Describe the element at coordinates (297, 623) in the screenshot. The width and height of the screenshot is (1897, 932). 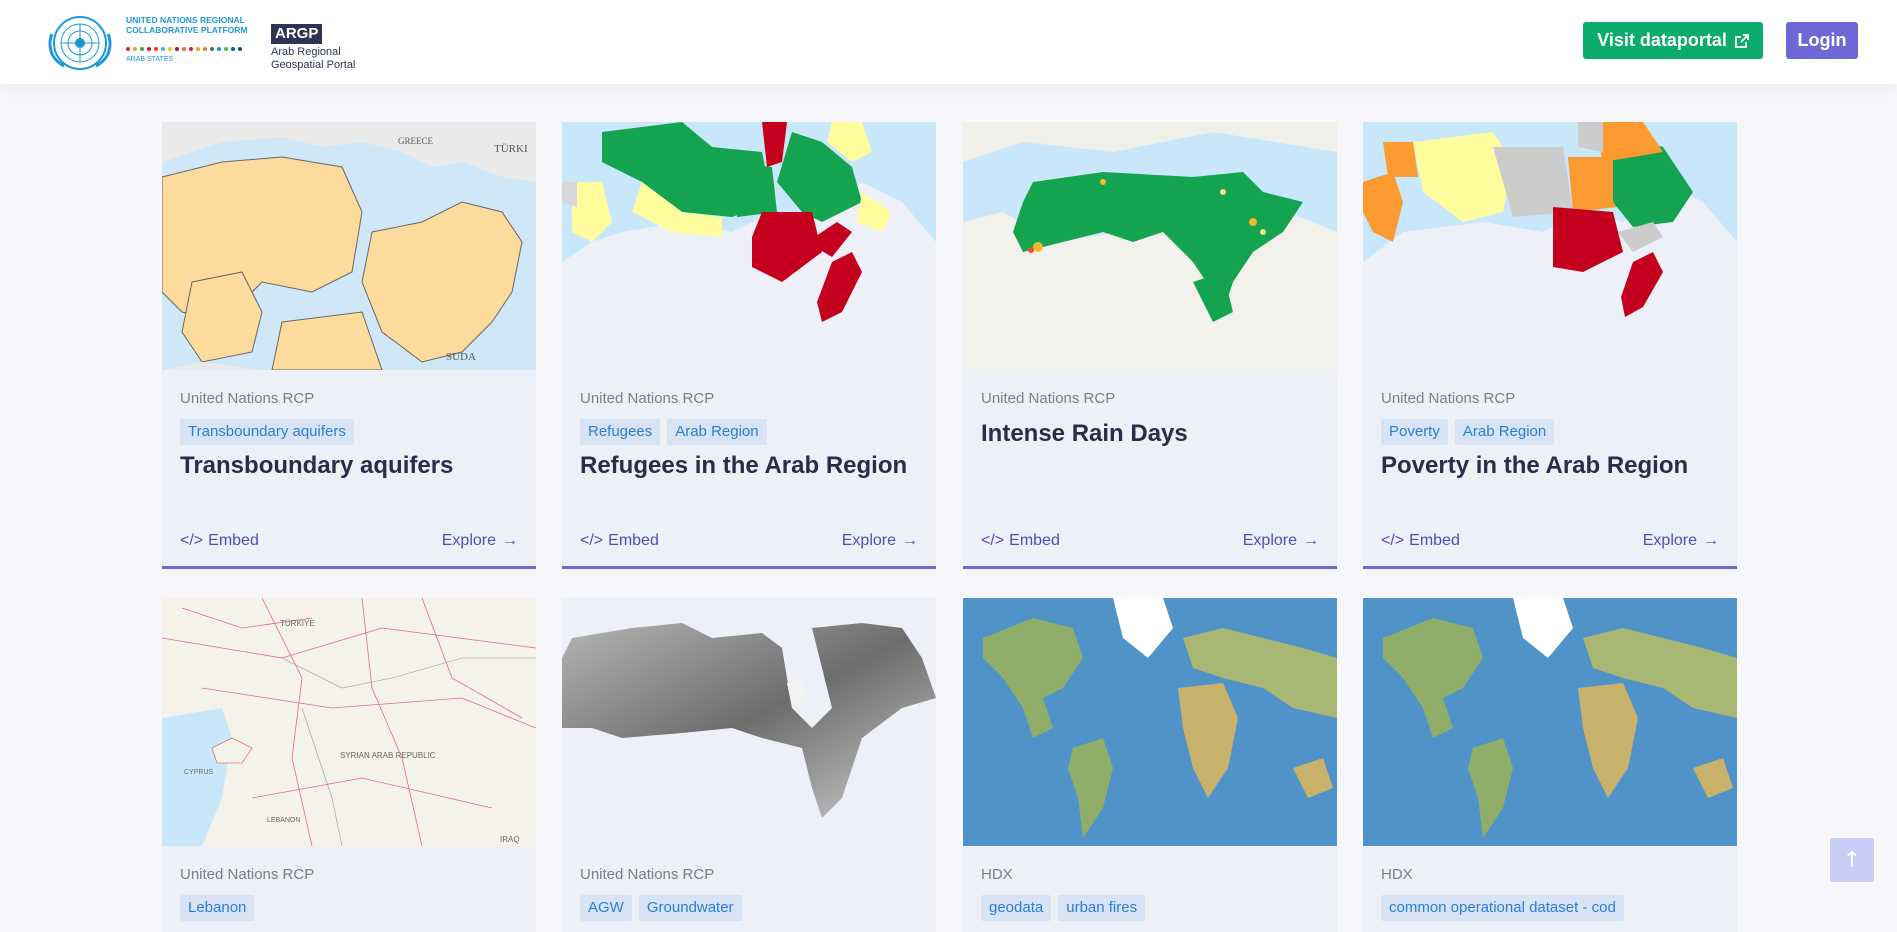
I see `map-label-turkiye: TÜRKIYE` at that location.